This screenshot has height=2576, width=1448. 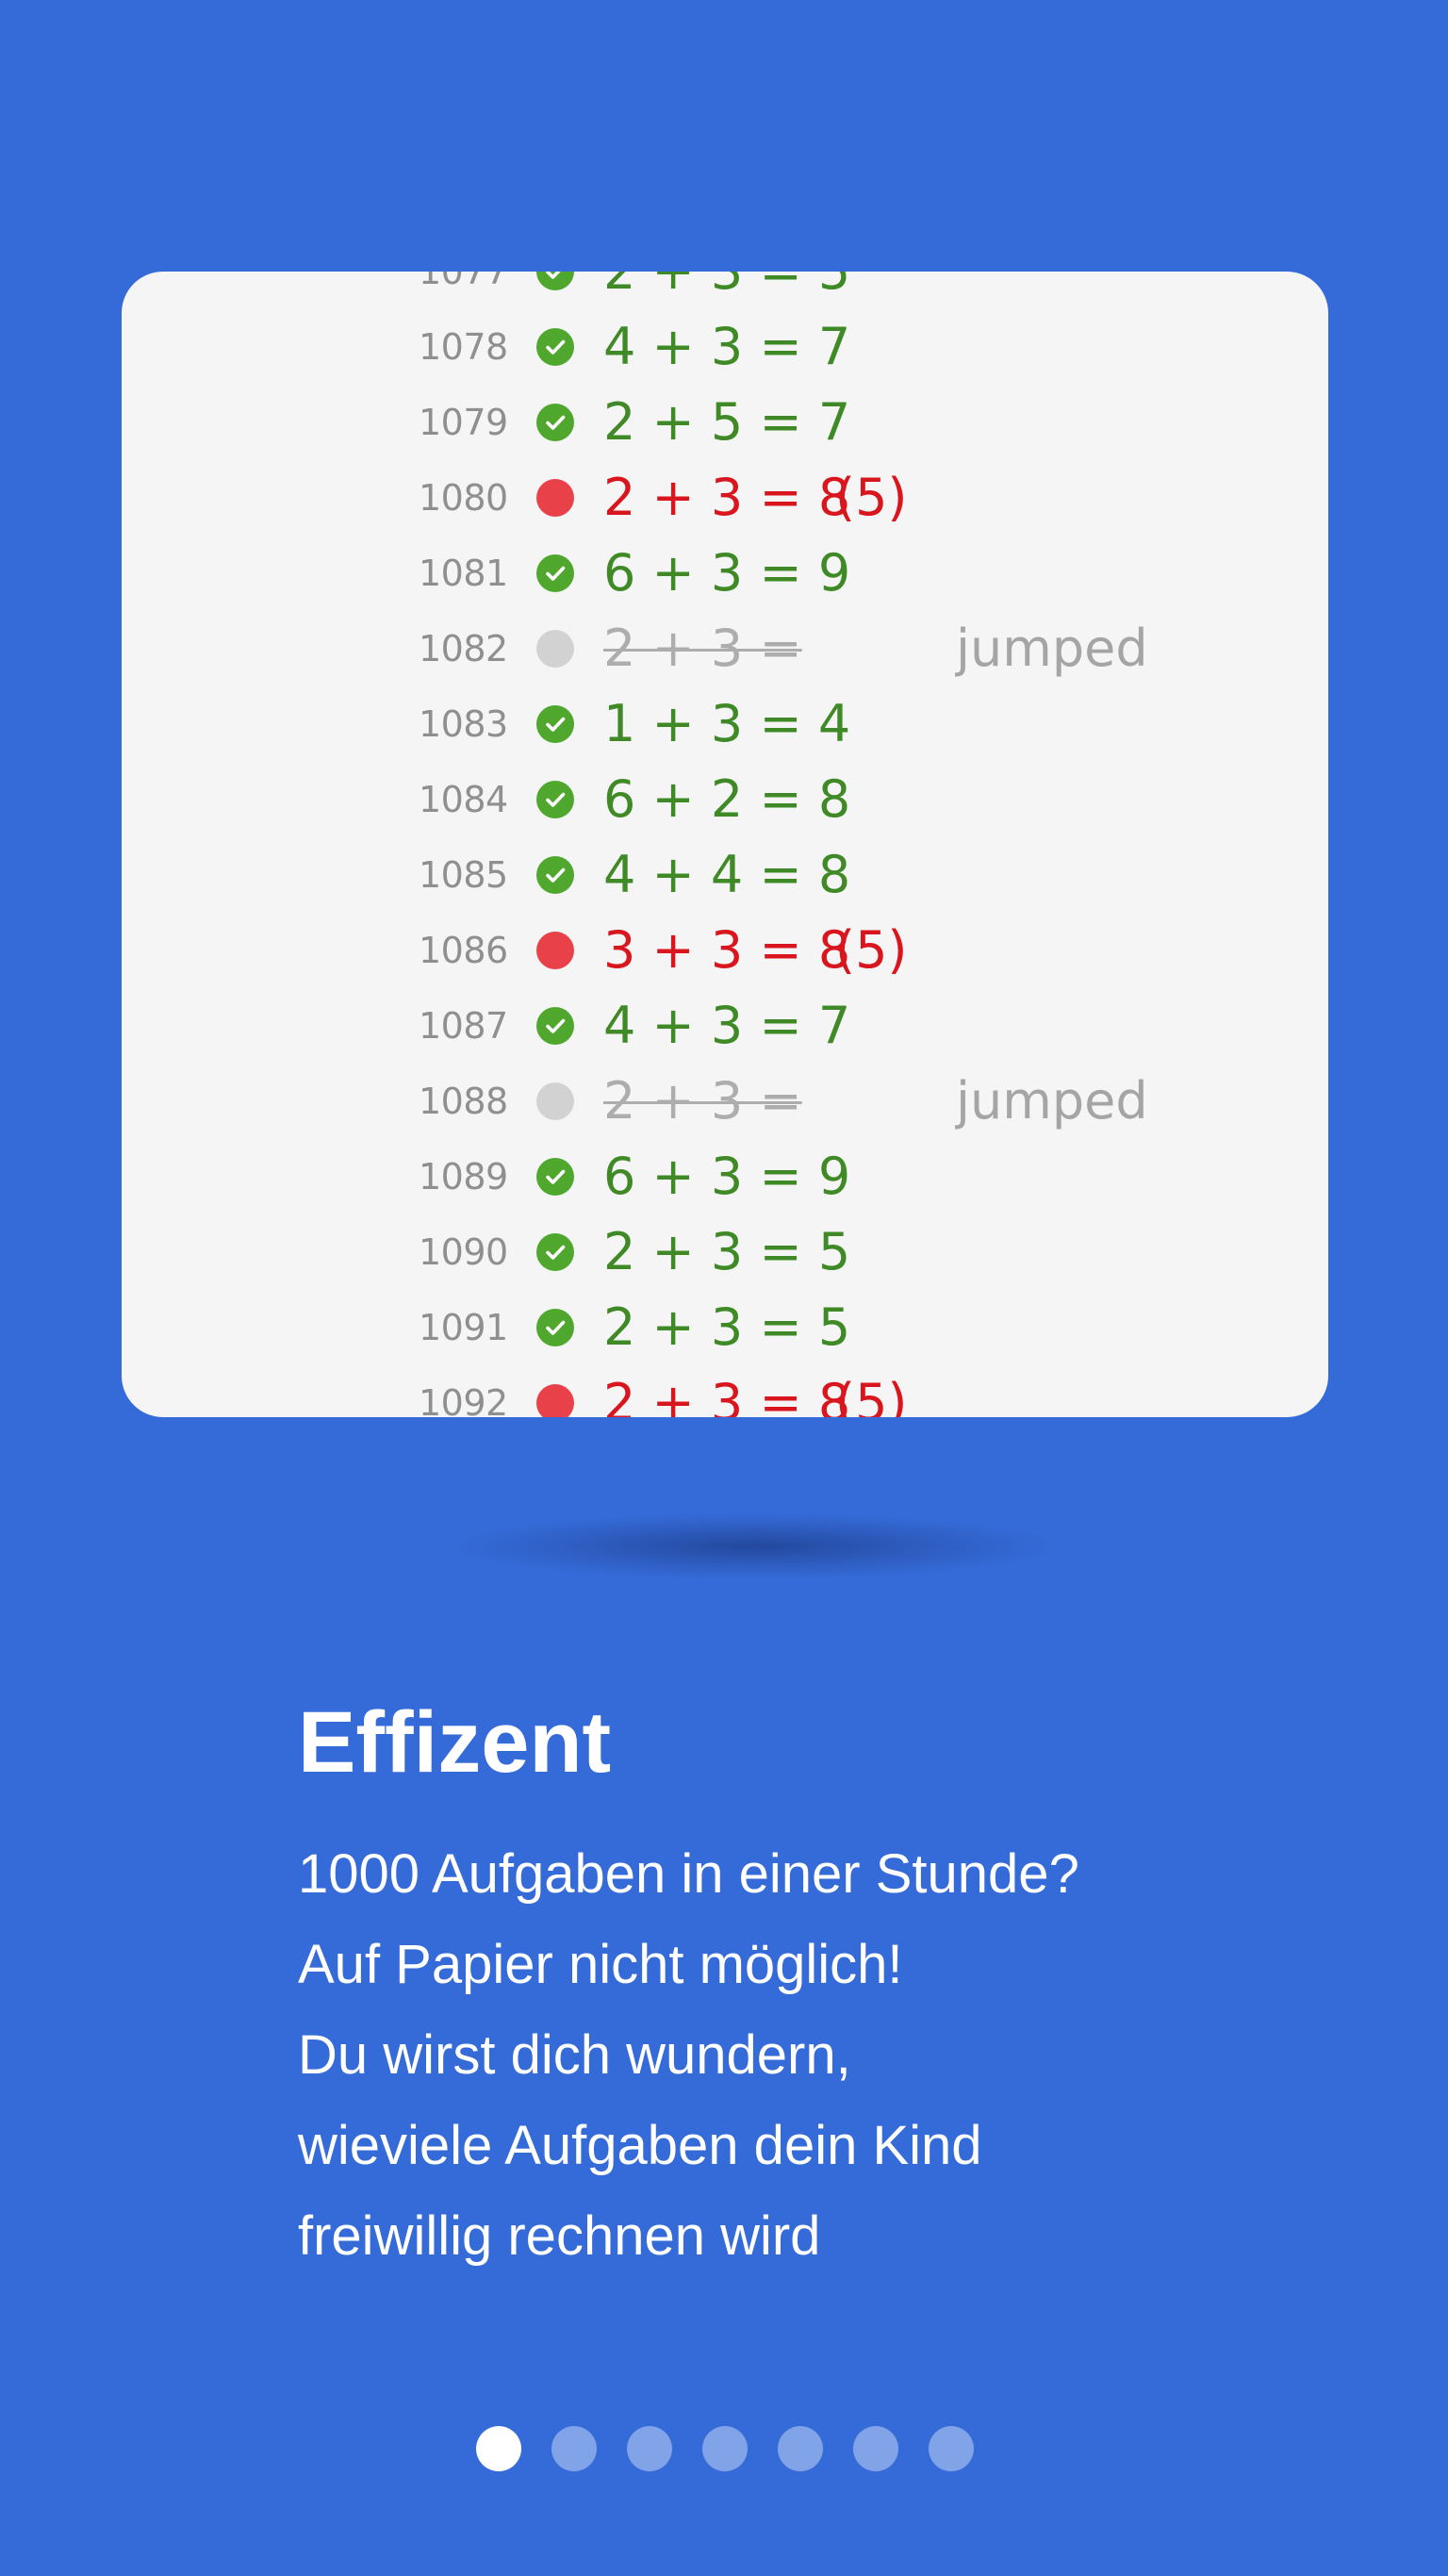 I want to click on problem-row: 1080 2 + 3 = 8 (5), so click(x=725, y=498).